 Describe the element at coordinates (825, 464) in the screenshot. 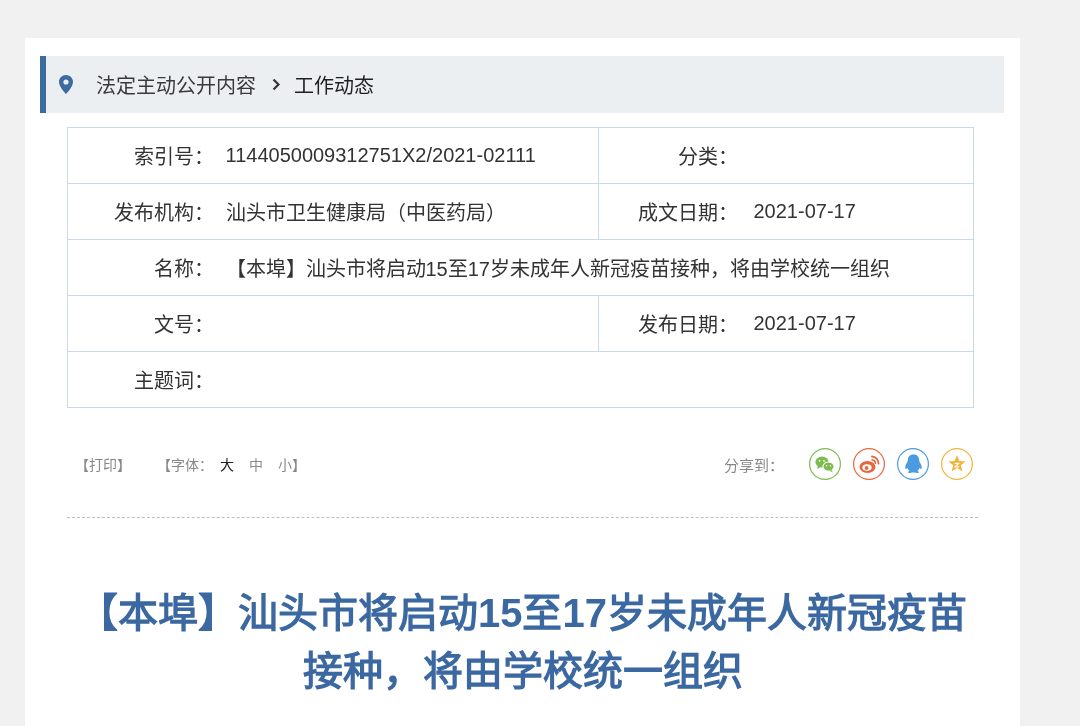

I see `chat-bubbles-icon` at that location.